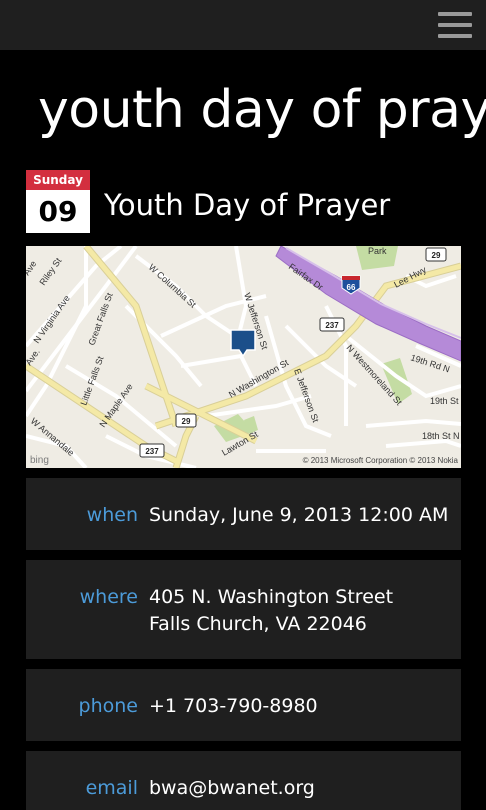 Image resolution: width=486 pixels, height=810 pixels. What do you see at coordinates (58, 211) in the screenshot?
I see `calendar-day-number: 09` at bounding box center [58, 211].